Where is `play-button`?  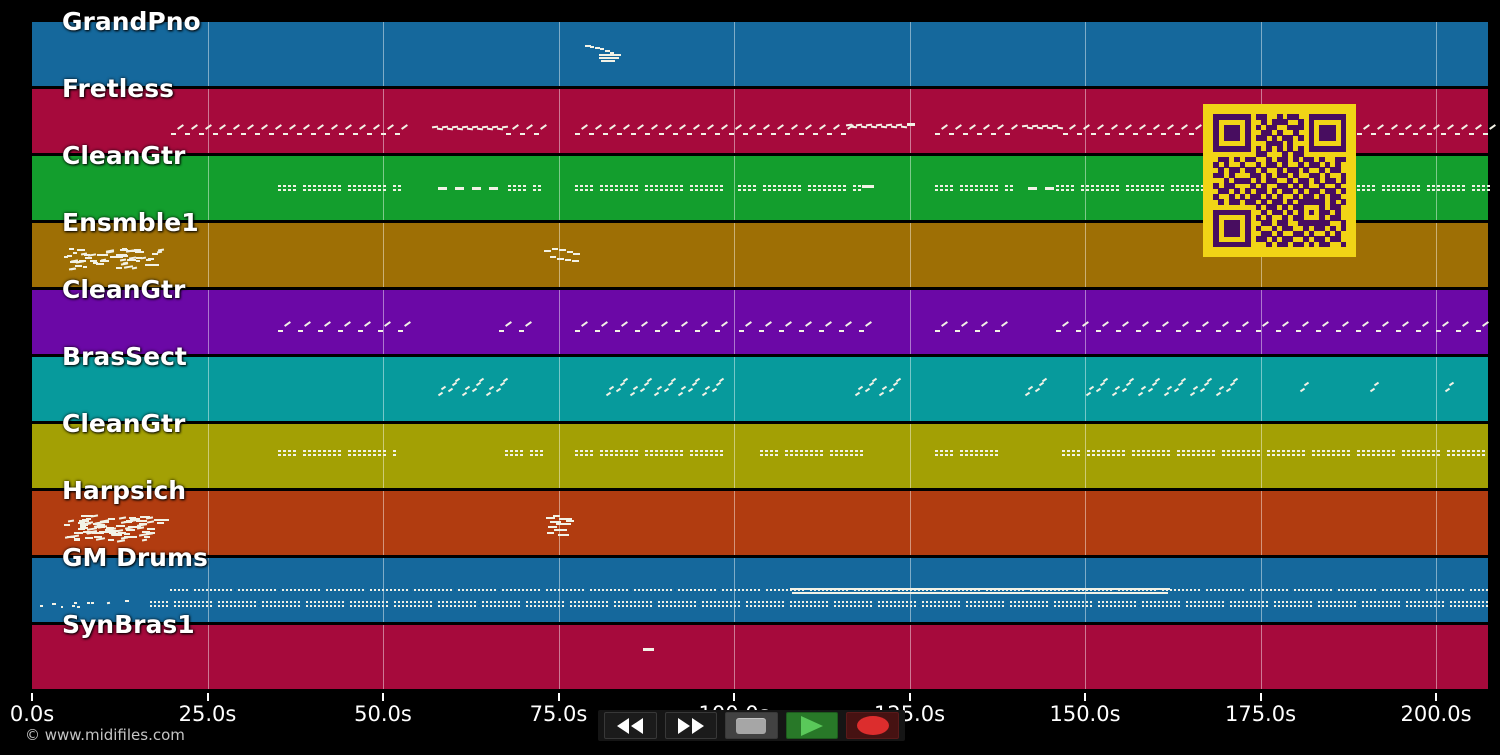
play-button is located at coordinates (812, 725).